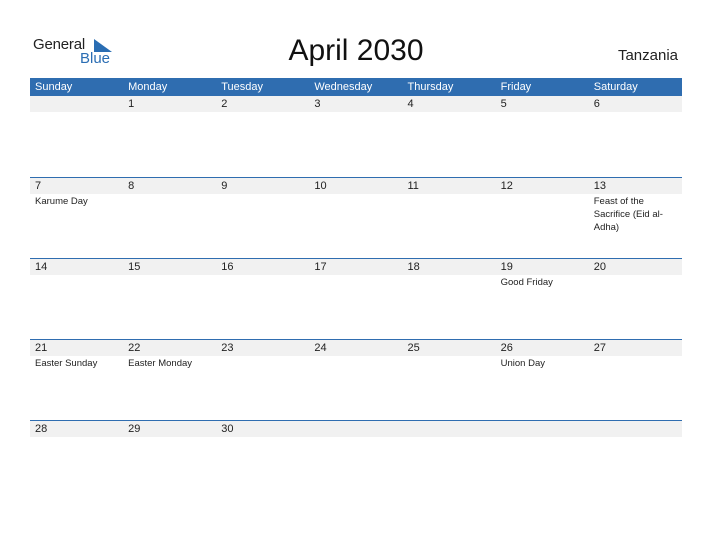 The width and height of the screenshot is (712, 550). I want to click on day-number: 30, so click(227, 429).